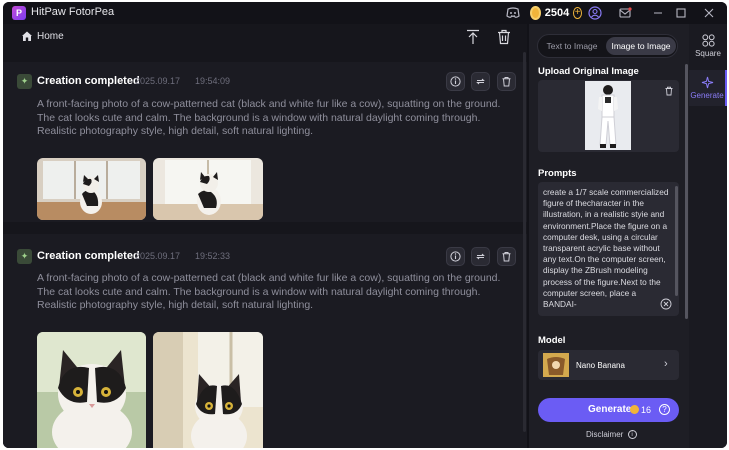  I want to click on prompt-scrollbar, so click(676, 241).